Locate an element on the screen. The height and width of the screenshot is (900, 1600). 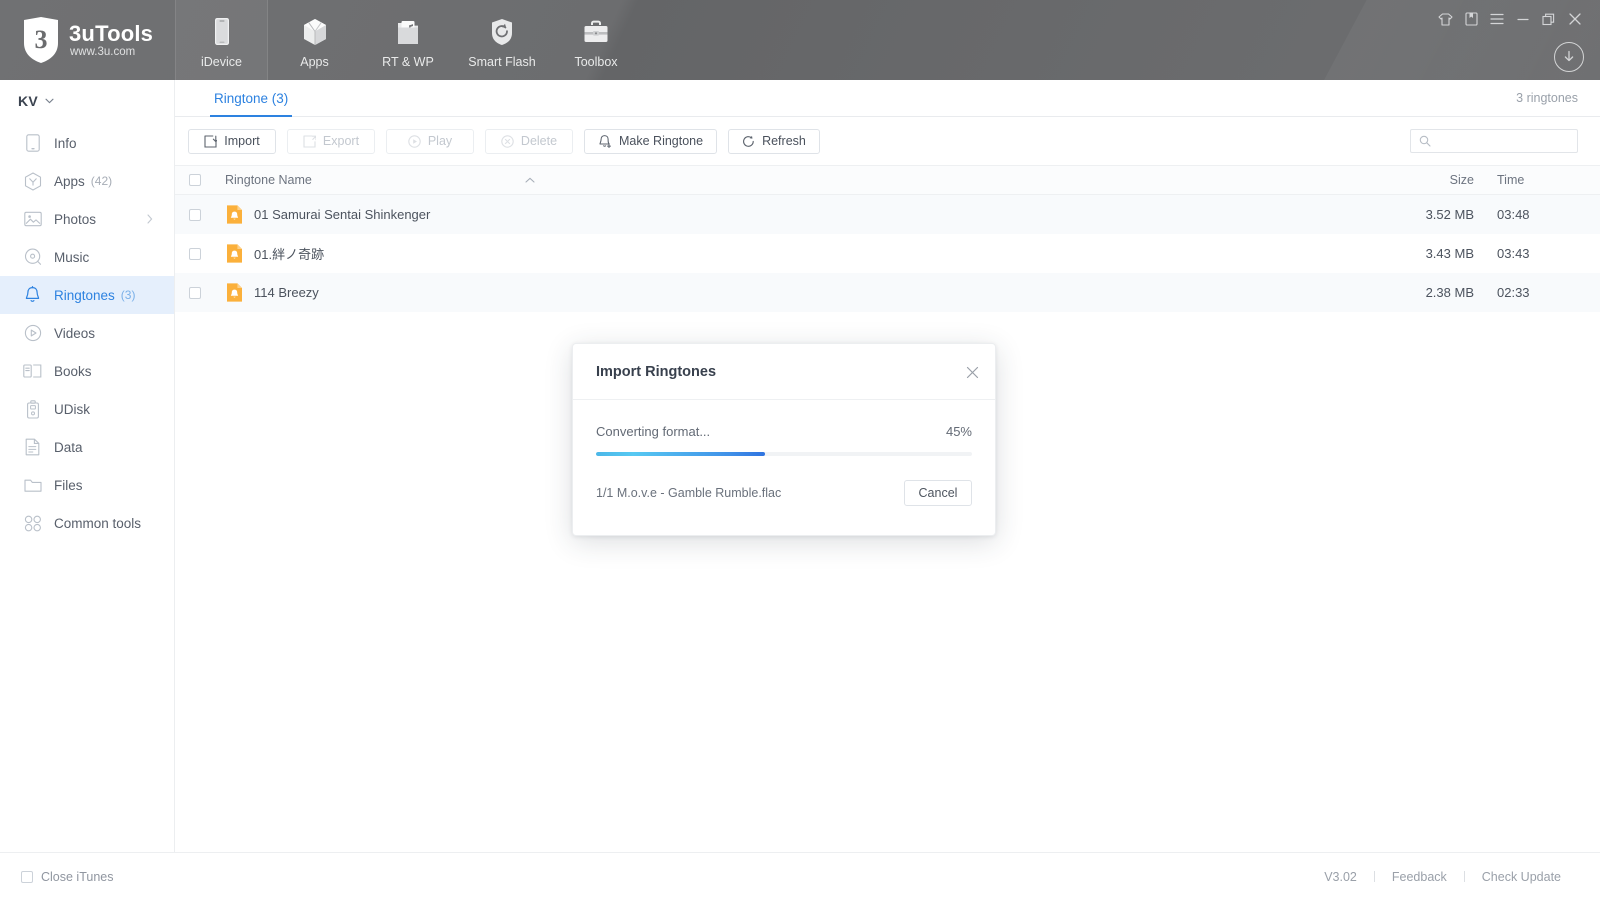
data-icon is located at coordinates (32, 447).